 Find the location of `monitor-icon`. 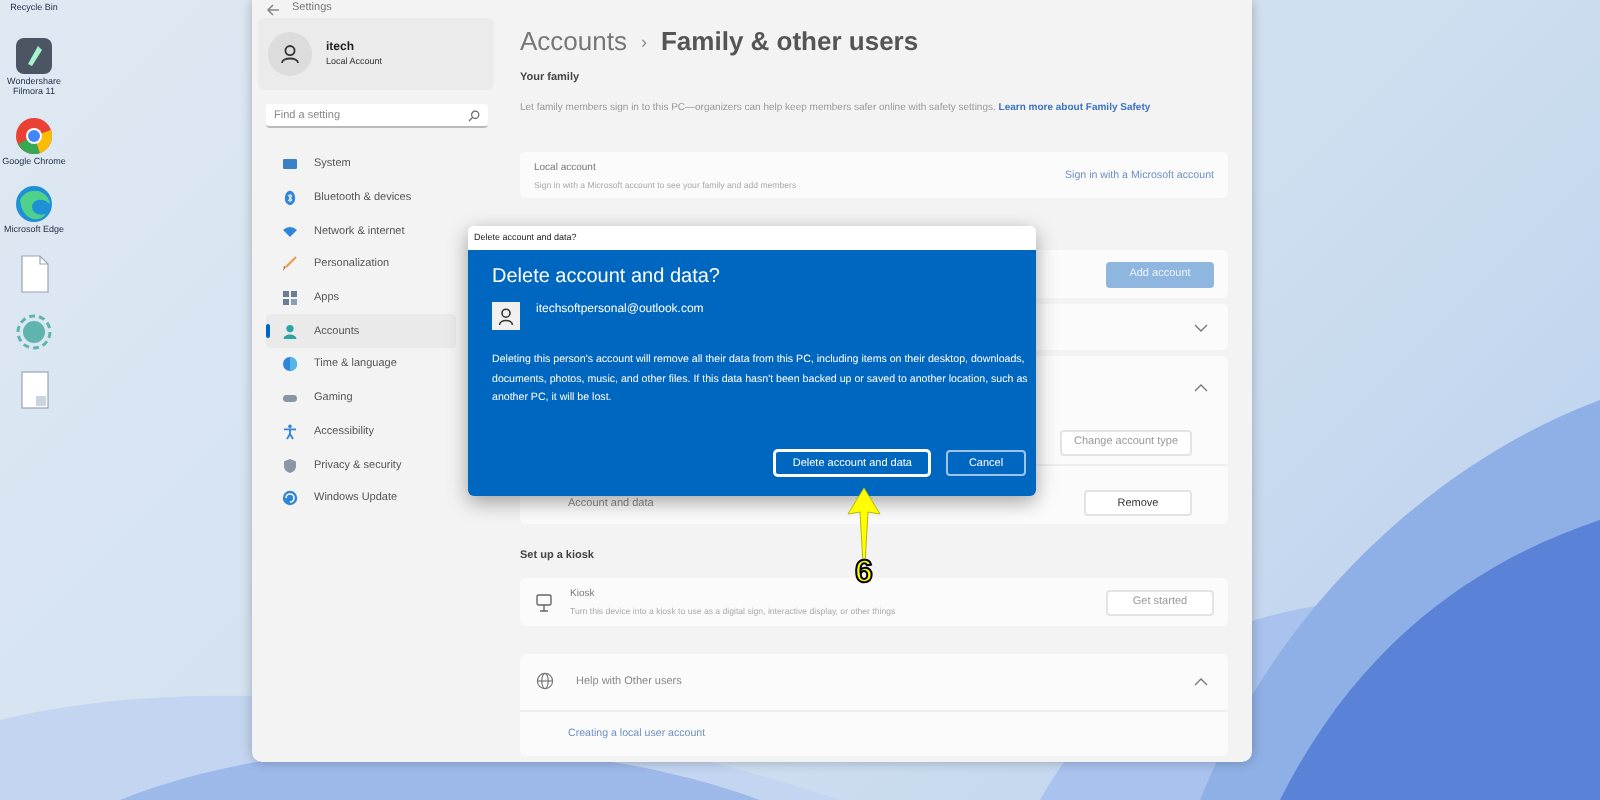

monitor-icon is located at coordinates (290, 164).